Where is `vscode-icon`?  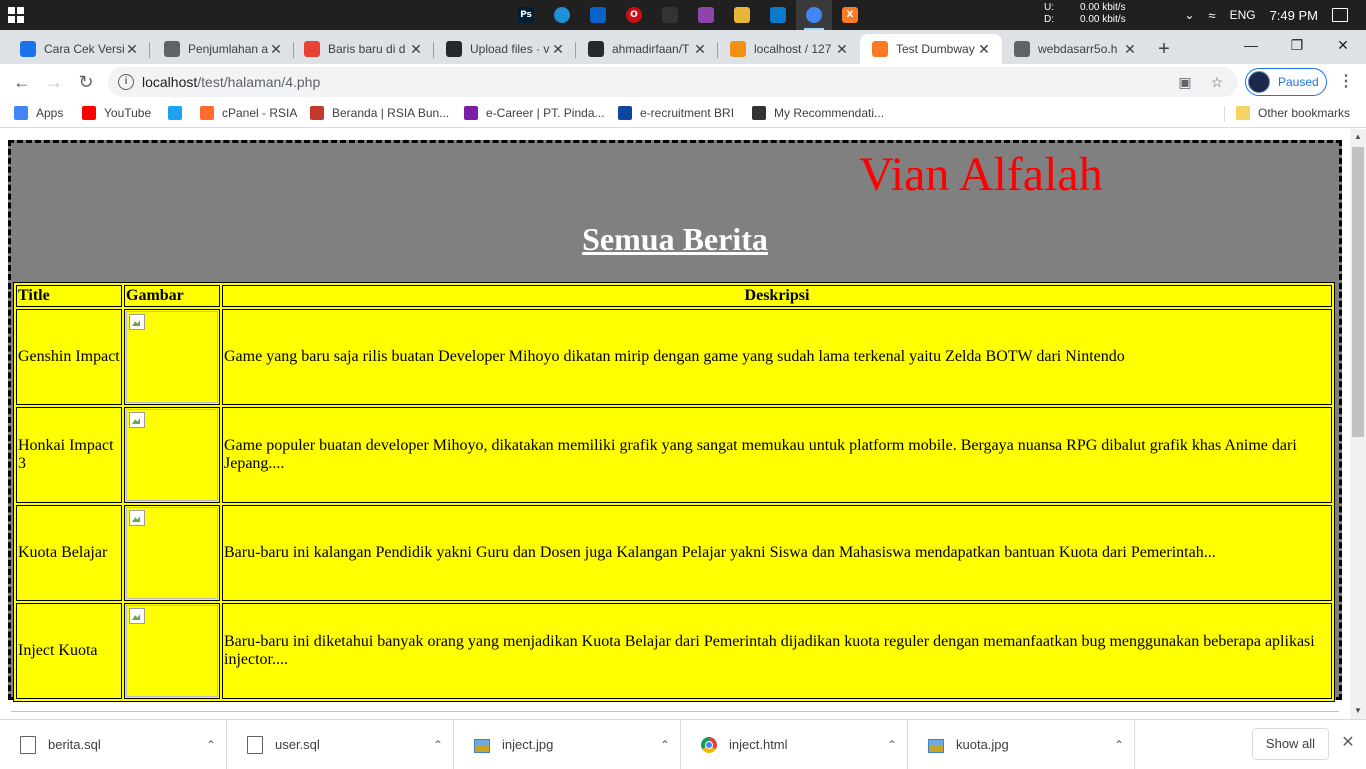 vscode-icon is located at coordinates (778, 15).